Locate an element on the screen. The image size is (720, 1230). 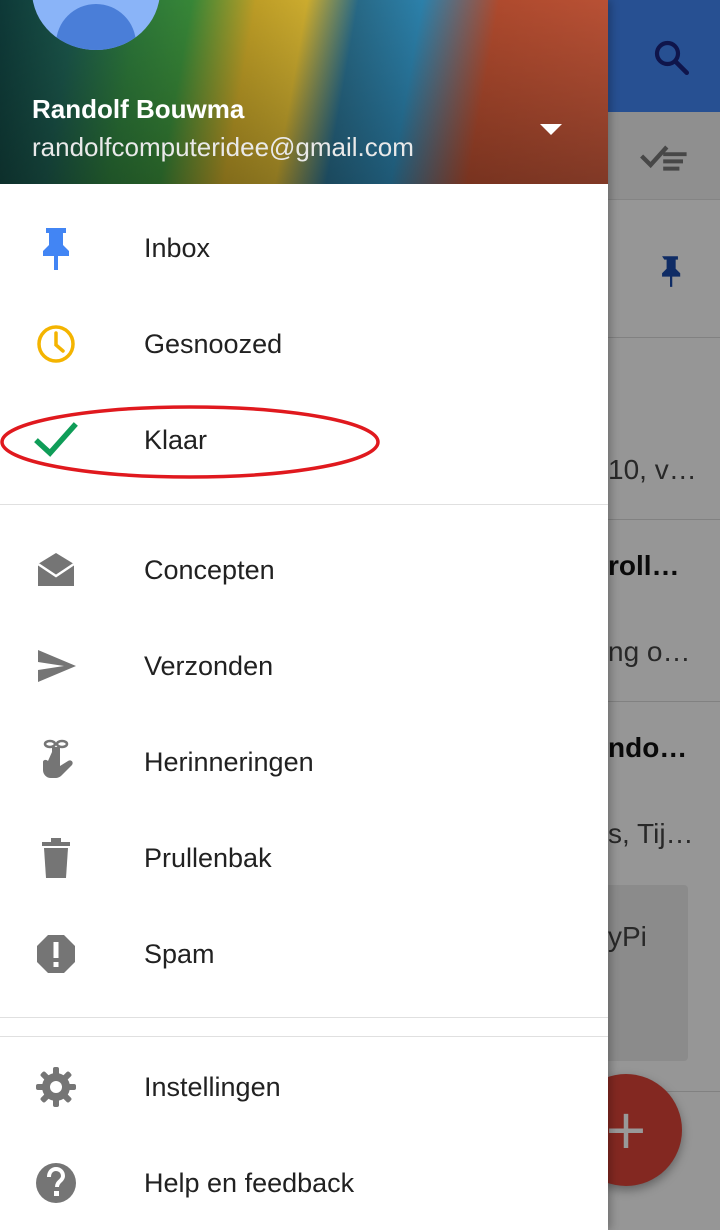
nav-item-snoozed: Gesnoozed is located at coordinates (304, 344).